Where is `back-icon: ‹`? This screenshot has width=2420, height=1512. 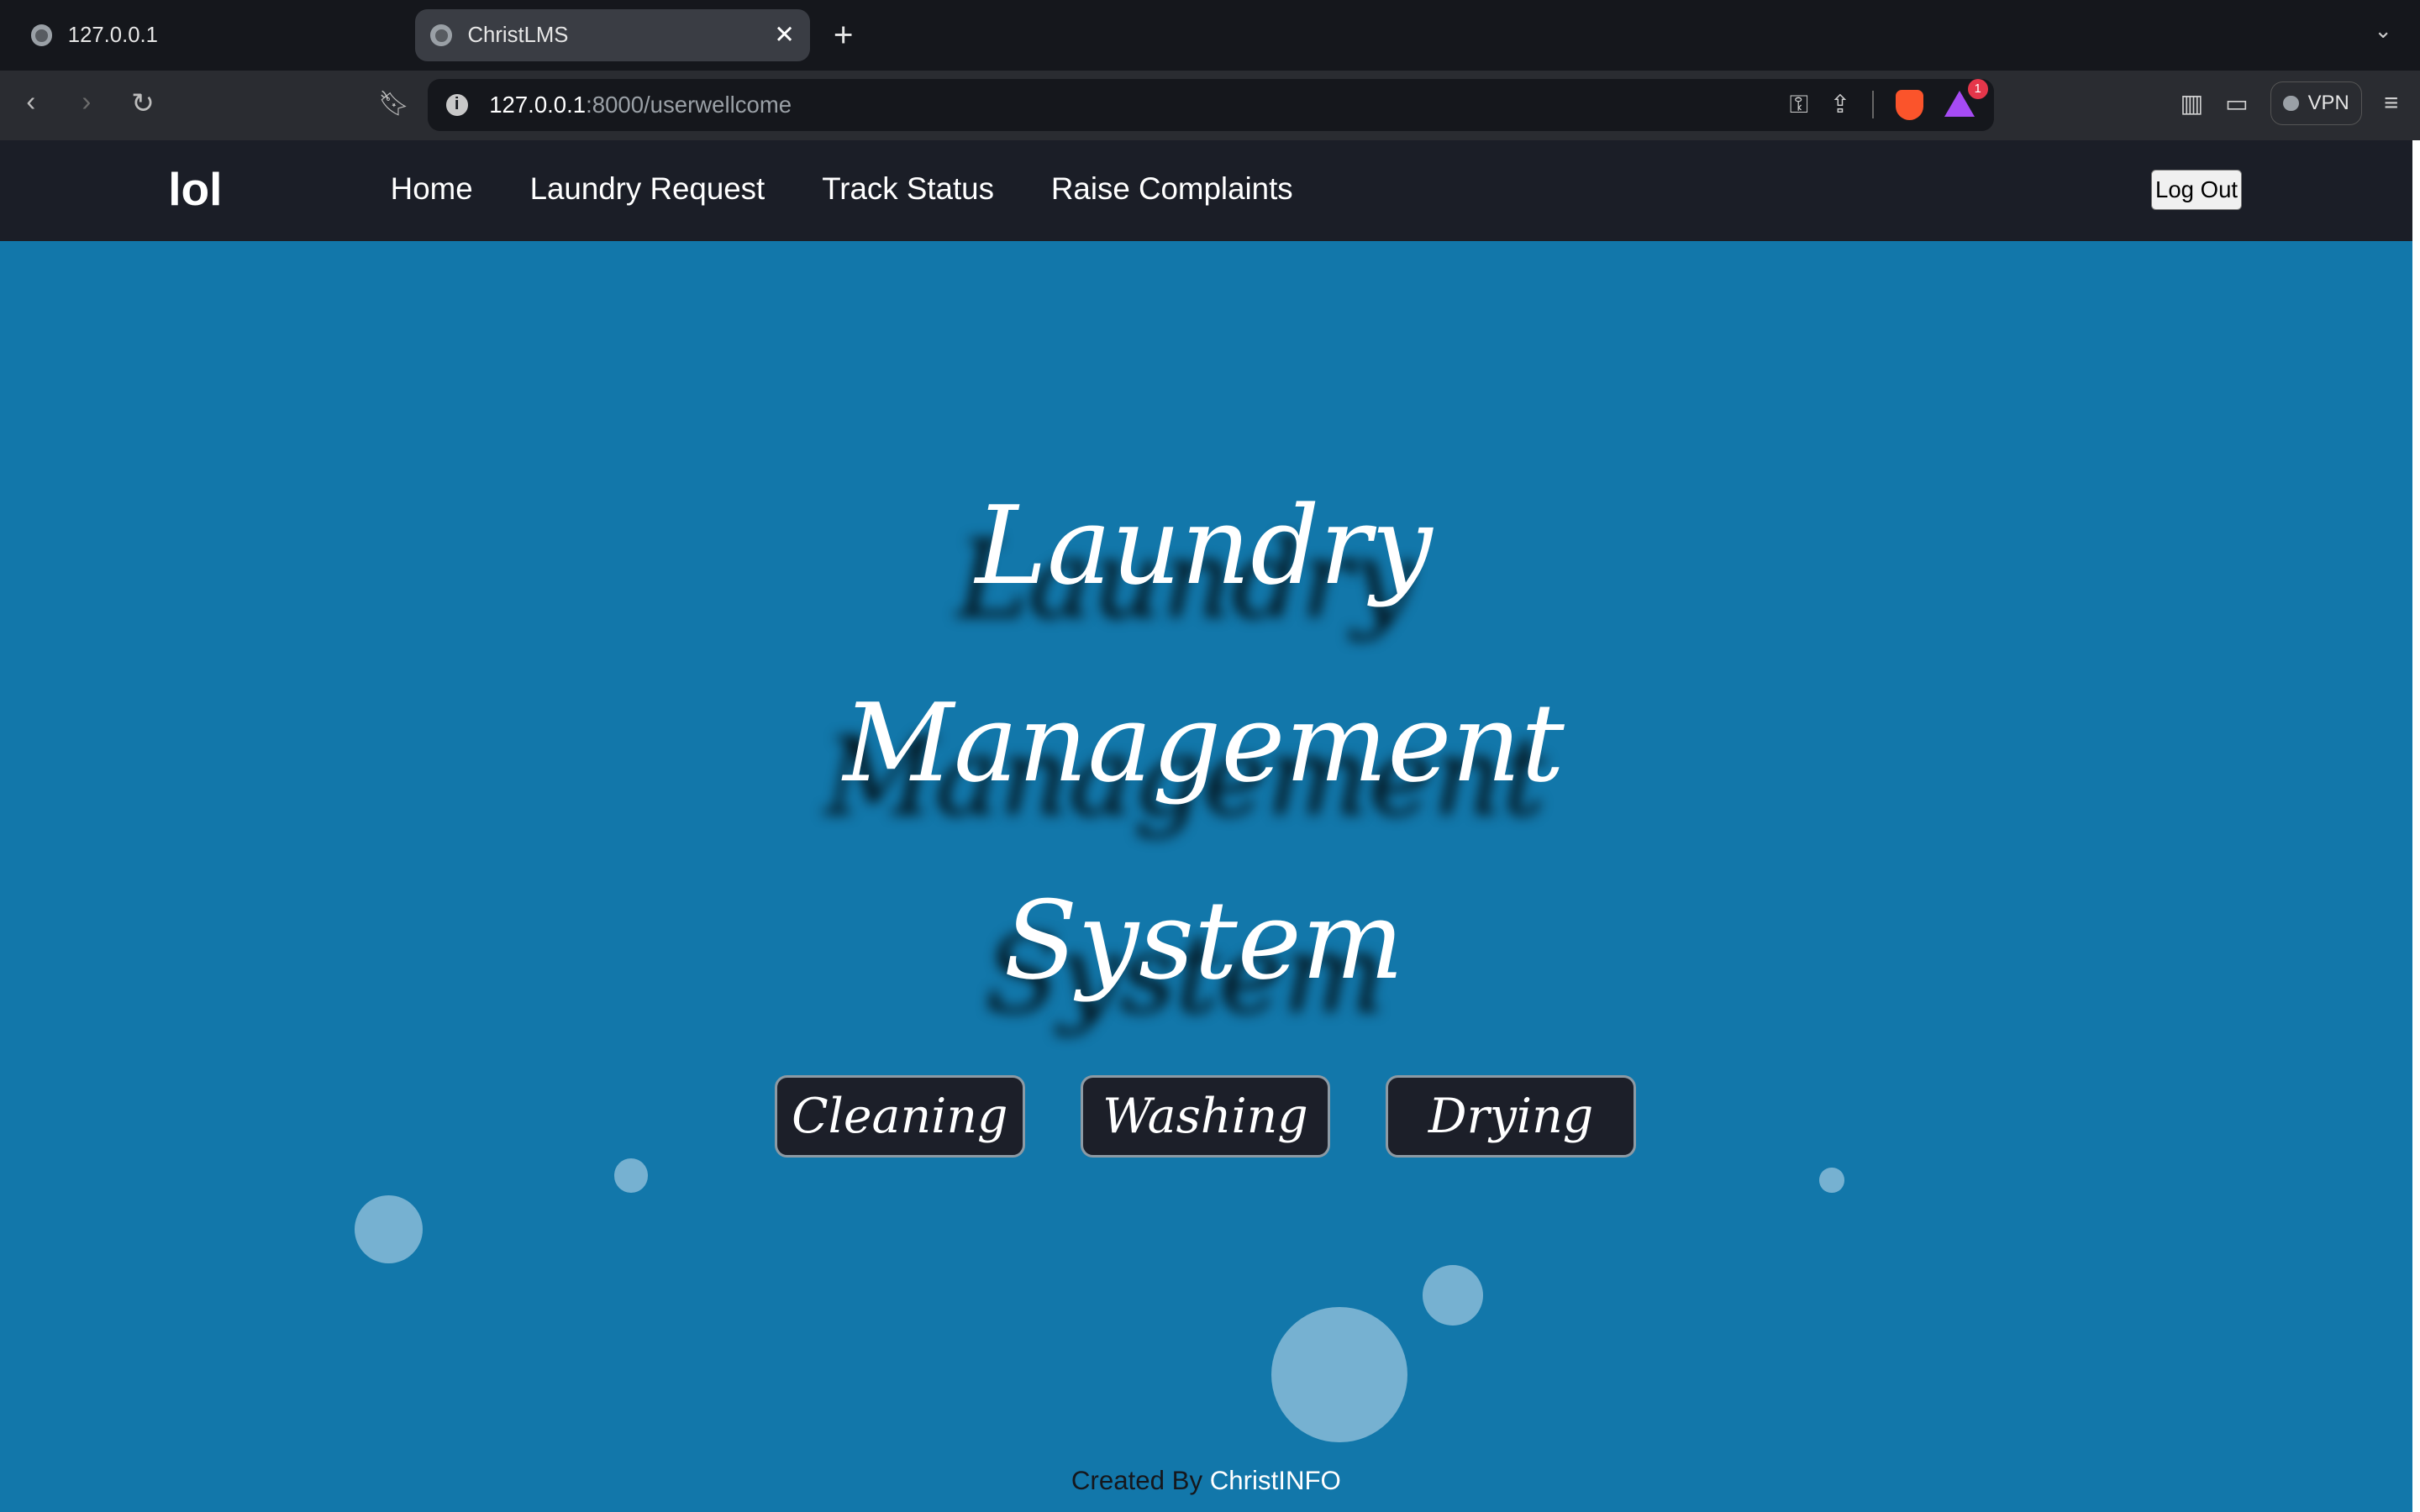
back-icon: ‹ is located at coordinates (30, 102).